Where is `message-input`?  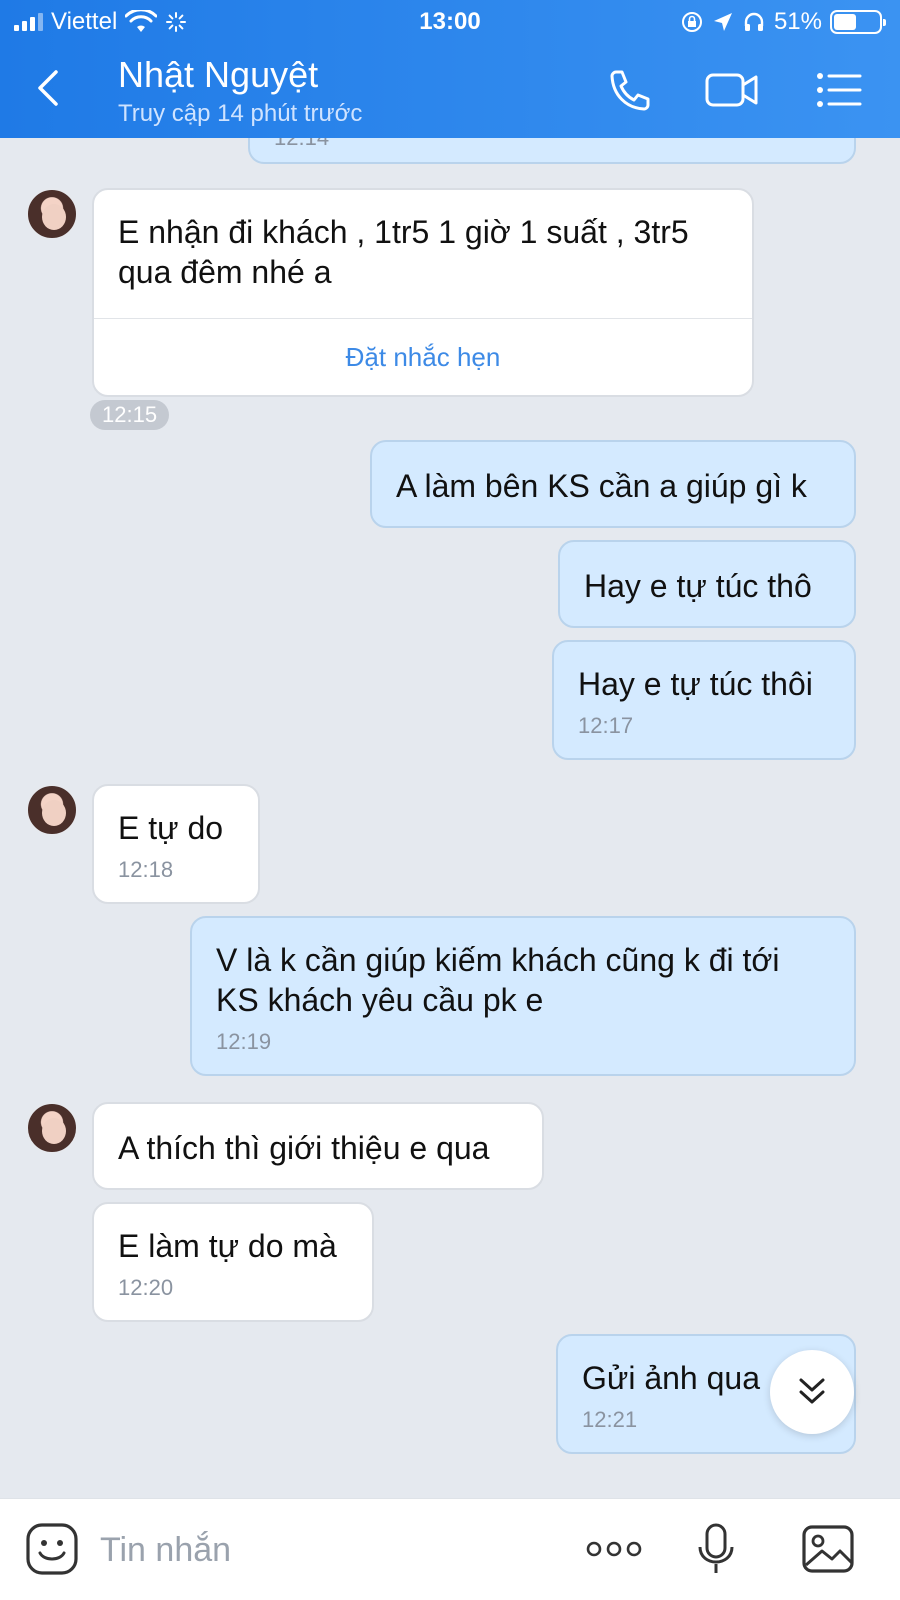
message-input is located at coordinates (330, 1550).